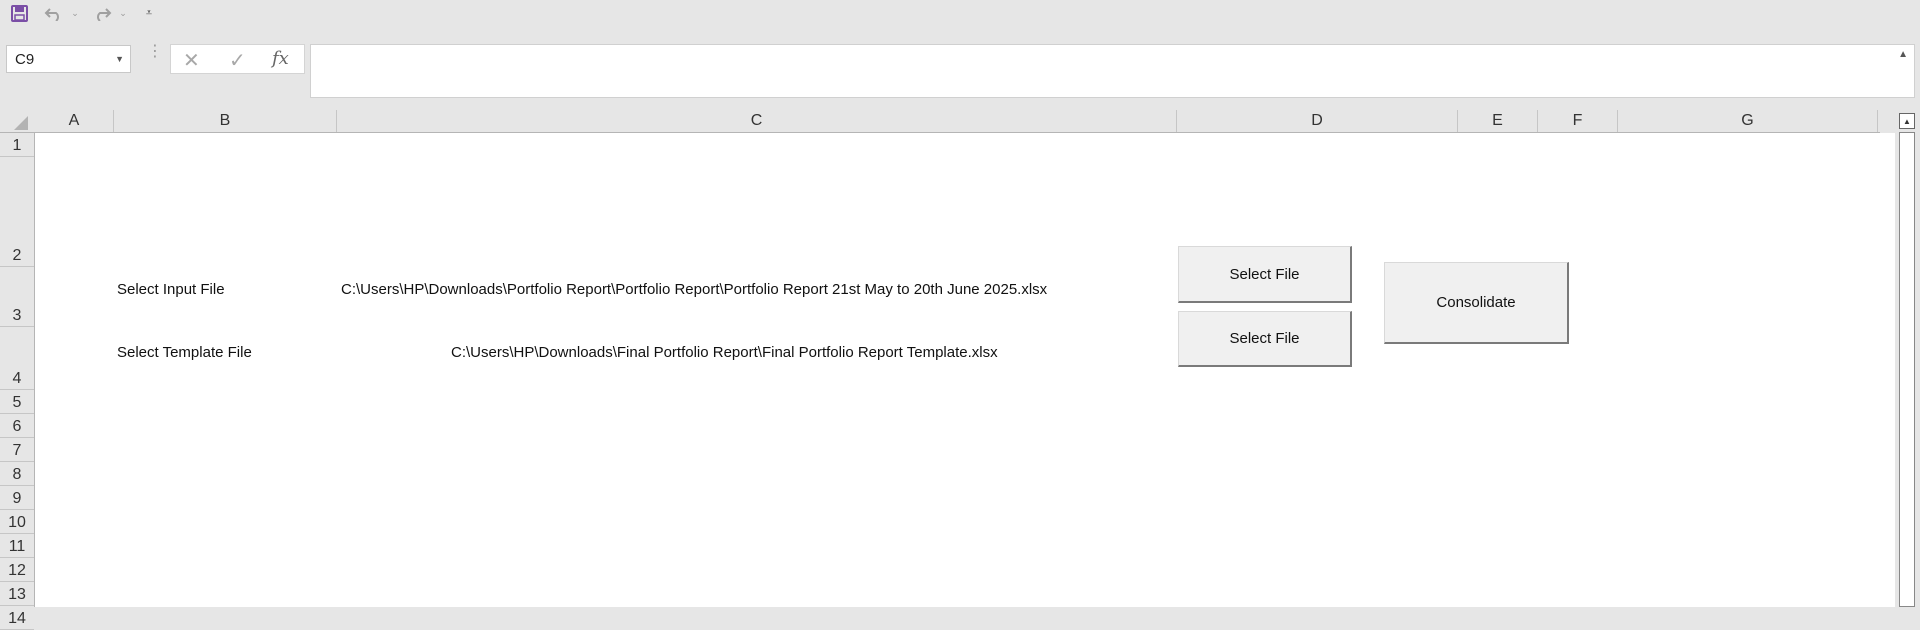 Image resolution: width=1920 pixels, height=630 pixels. I want to click on column-header-a: A, so click(74, 121).